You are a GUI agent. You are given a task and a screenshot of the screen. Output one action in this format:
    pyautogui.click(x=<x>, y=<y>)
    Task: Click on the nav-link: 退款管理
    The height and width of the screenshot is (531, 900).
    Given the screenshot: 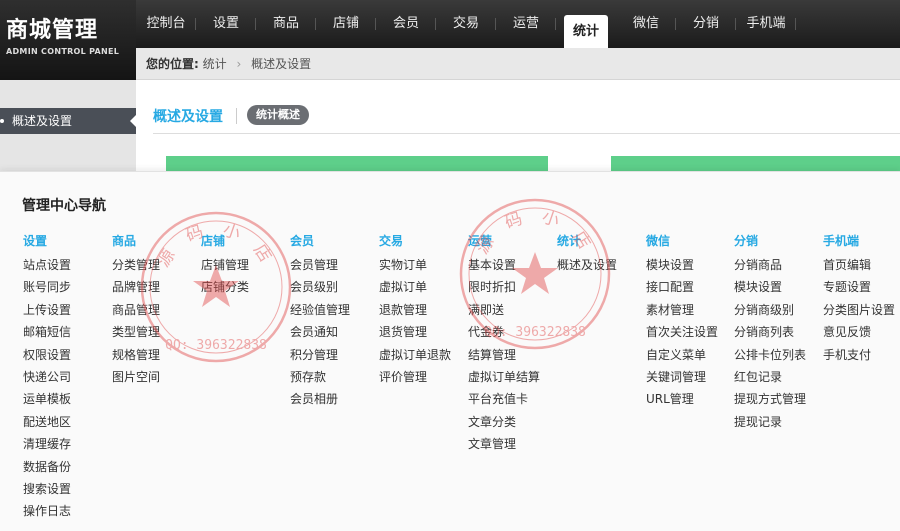 What is the action you would take?
    pyautogui.click(x=415, y=310)
    